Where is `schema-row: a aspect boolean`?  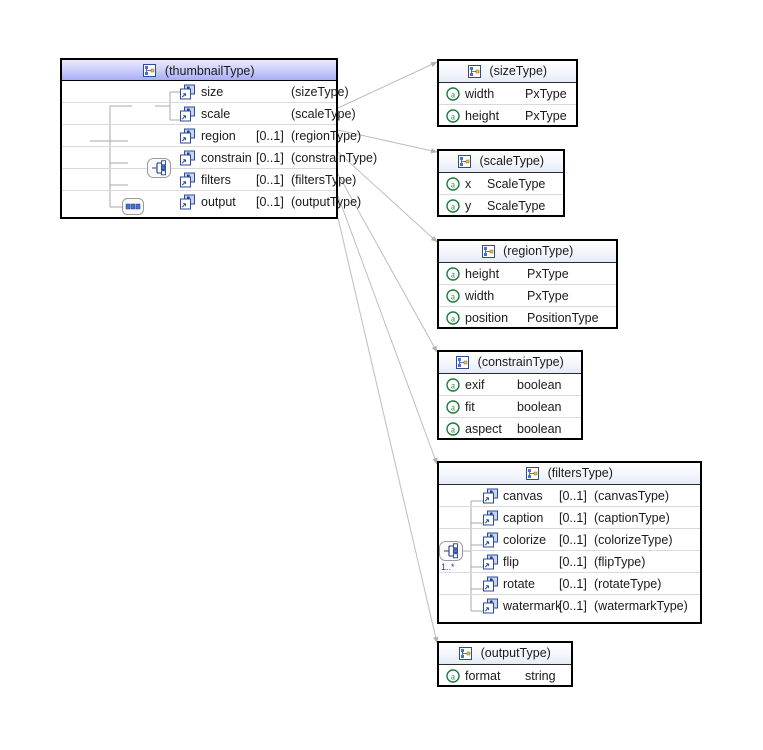
schema-row: a aspect boolean is located at coordinates (510, 429).